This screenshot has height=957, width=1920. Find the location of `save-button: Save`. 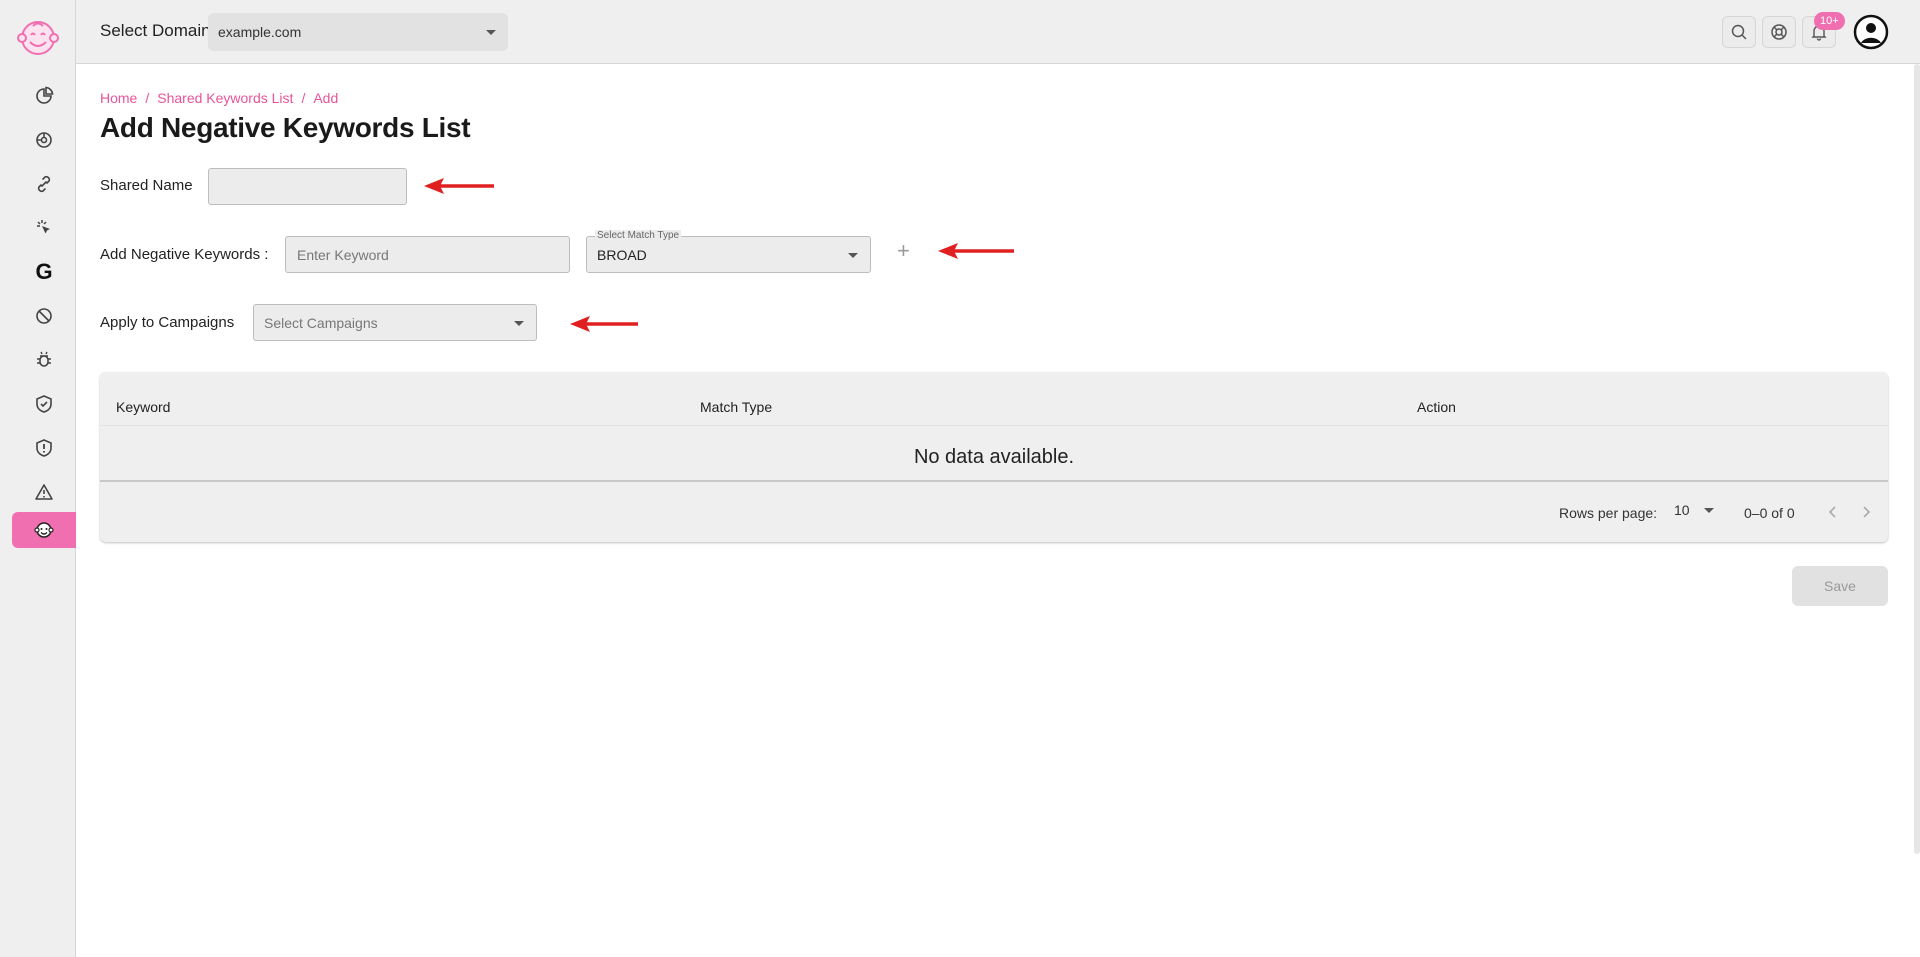

save-button: Save is located at coordinates (1840, 586).